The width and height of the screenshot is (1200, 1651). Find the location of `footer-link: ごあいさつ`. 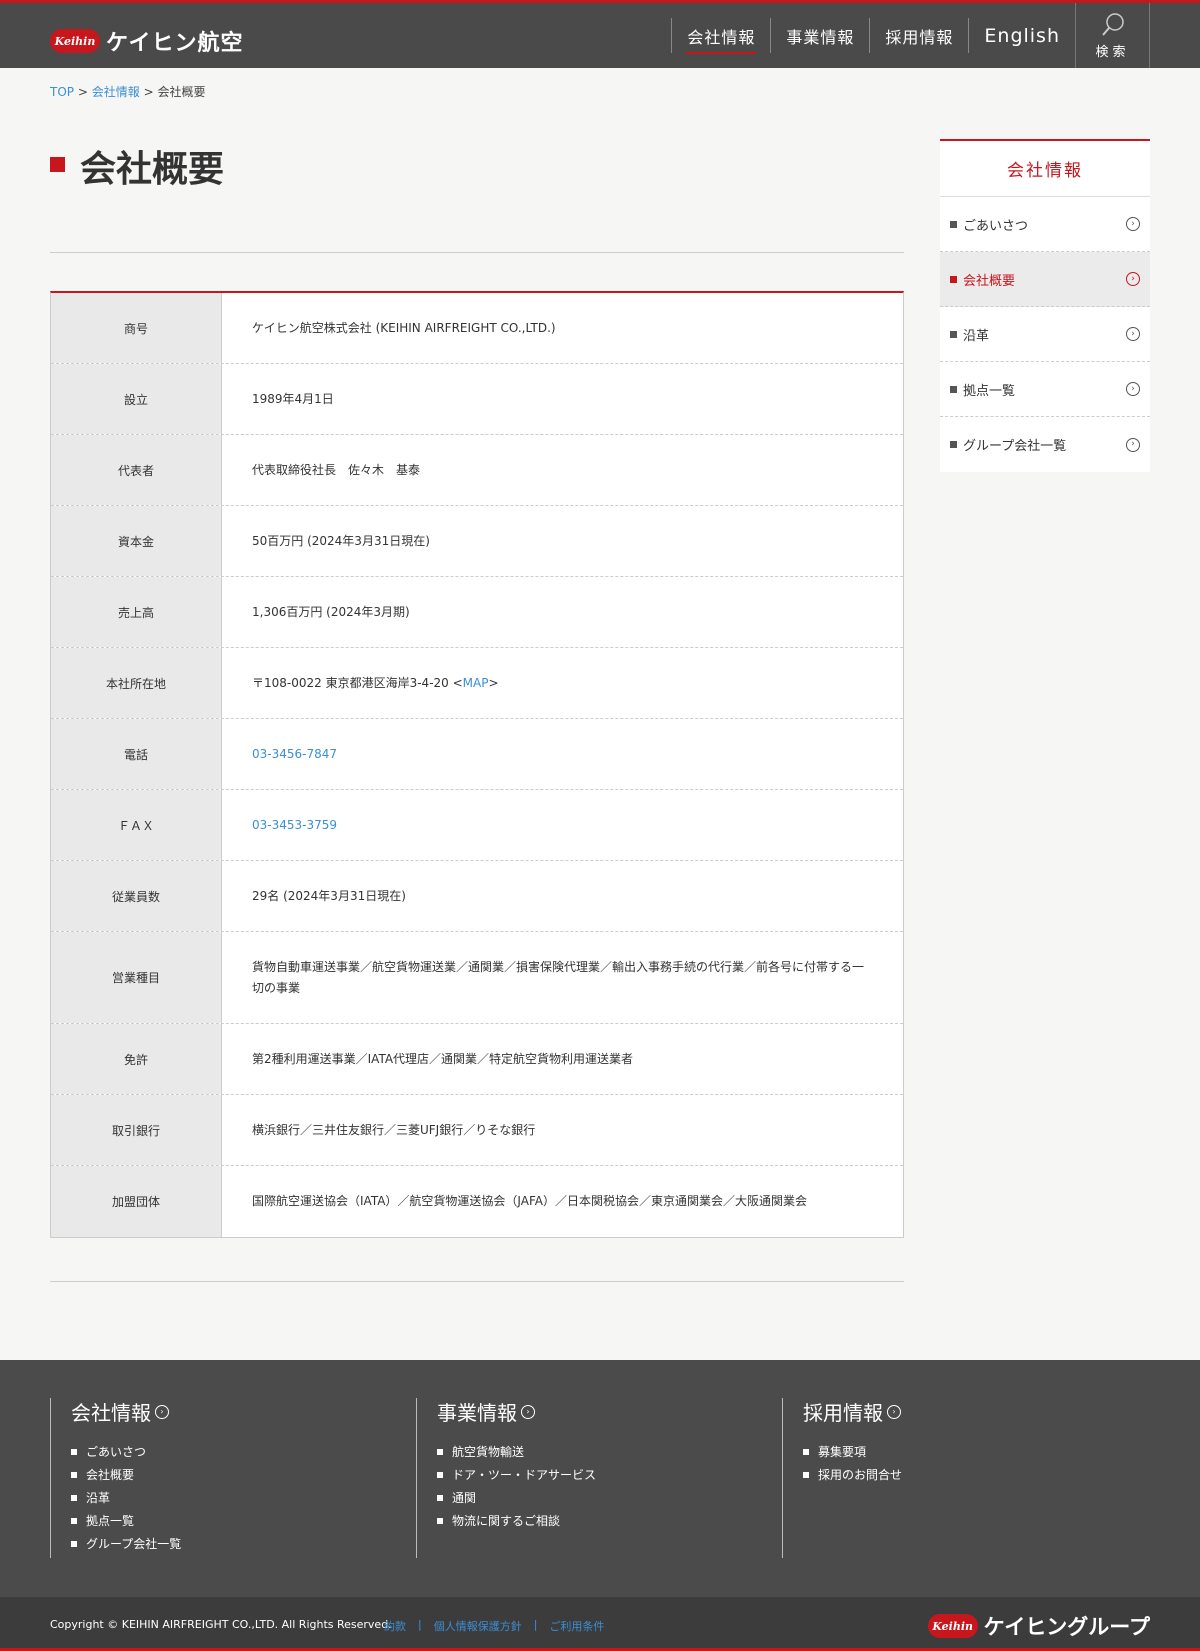

footer-link: ごあいさつ is located at coordinates (126, 1451).